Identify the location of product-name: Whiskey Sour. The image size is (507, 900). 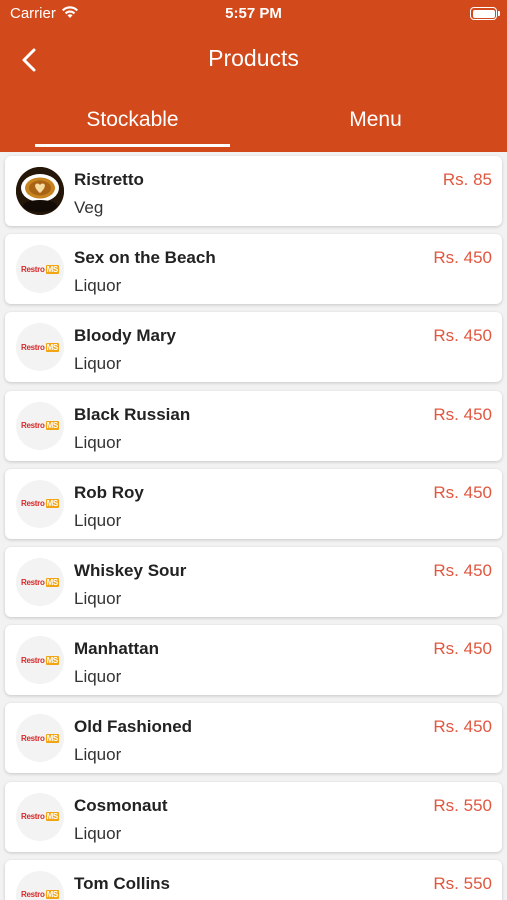
(130, 570).